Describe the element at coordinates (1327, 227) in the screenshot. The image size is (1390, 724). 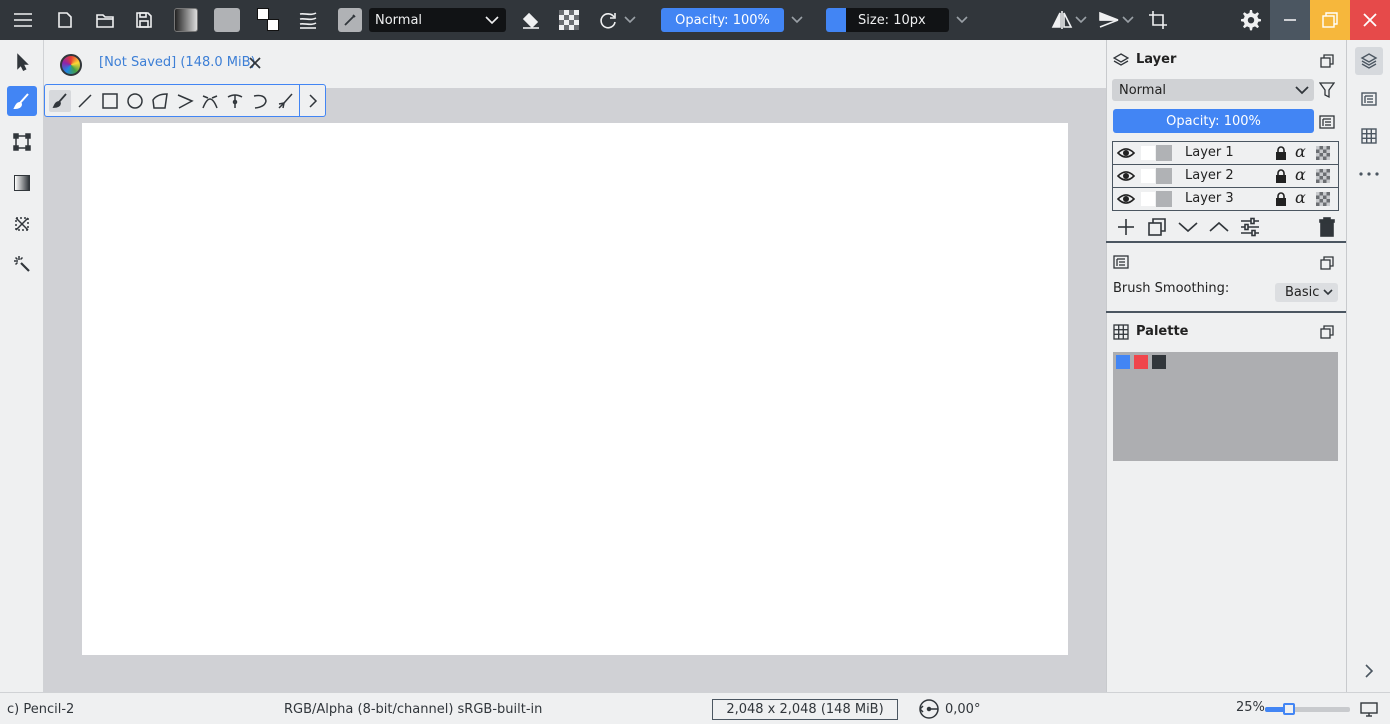
I see `delete-layer-trash-icon` at that location.